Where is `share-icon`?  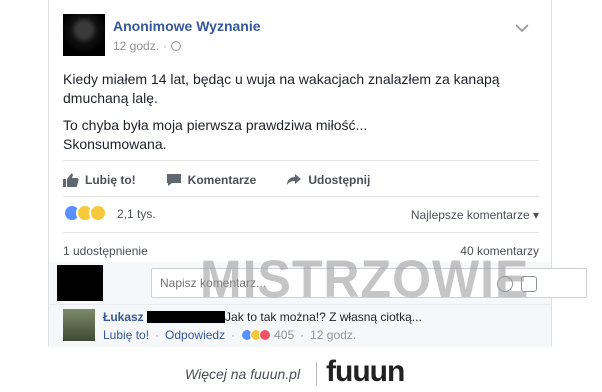 share-icon is located at coordinates (294, 179).